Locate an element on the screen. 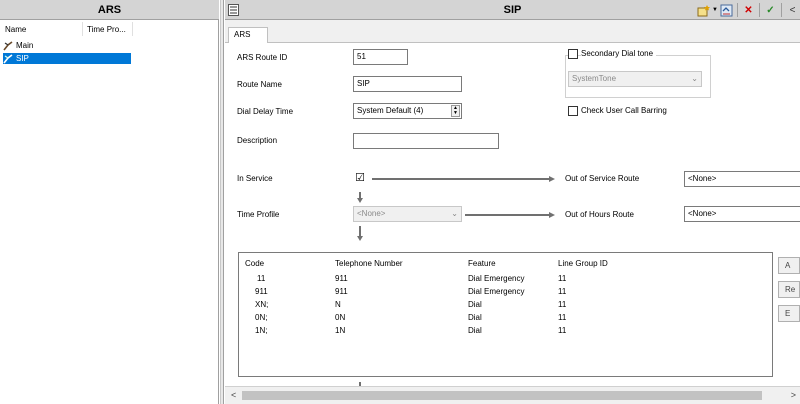  telephone-cell: 0N is located at coordinates (340, 317).